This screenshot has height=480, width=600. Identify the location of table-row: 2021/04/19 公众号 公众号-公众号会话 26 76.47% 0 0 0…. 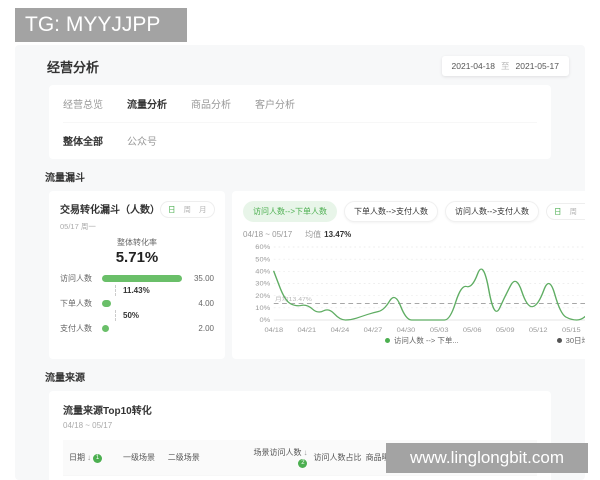
(300, 477).